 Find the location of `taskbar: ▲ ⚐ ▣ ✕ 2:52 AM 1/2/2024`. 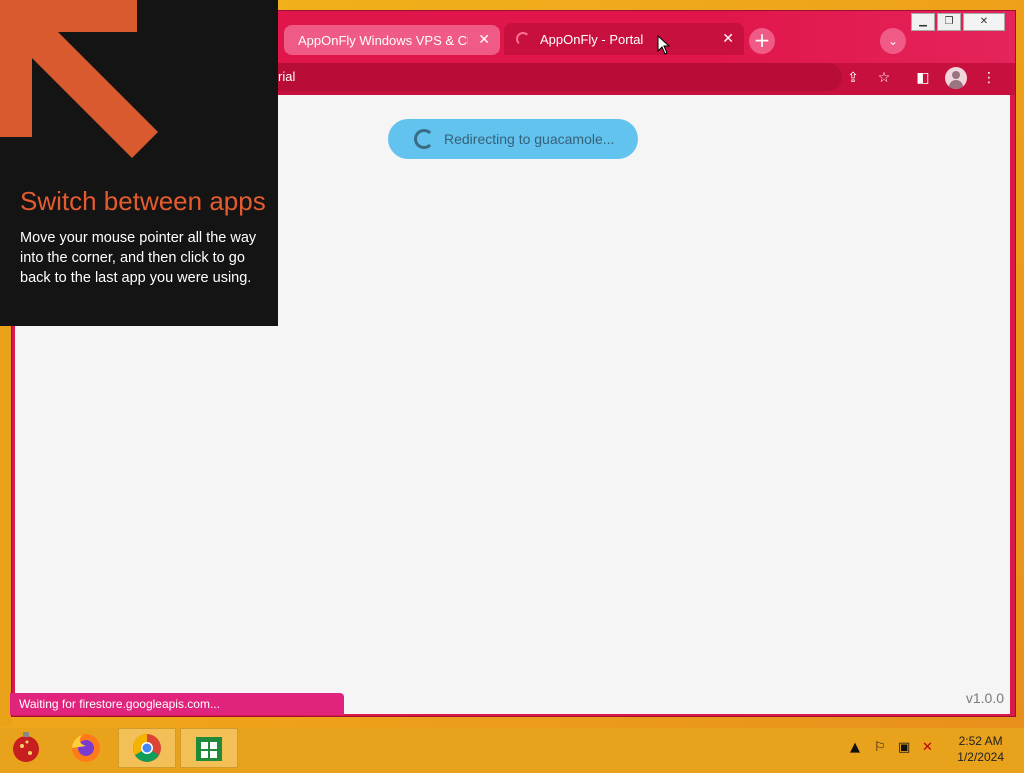

taskbar: ▲ ⚐ ▣ ✕ 2:52 AM 1/2/2024 is located at coordinates (512, 748).